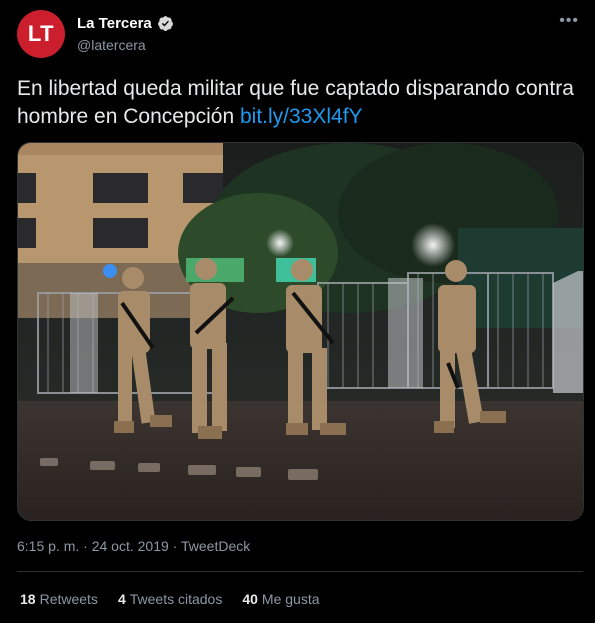 This screenshot has height=623, width=595. I want to click on retweets-stat: 18 Retweets, so click(59, 599).